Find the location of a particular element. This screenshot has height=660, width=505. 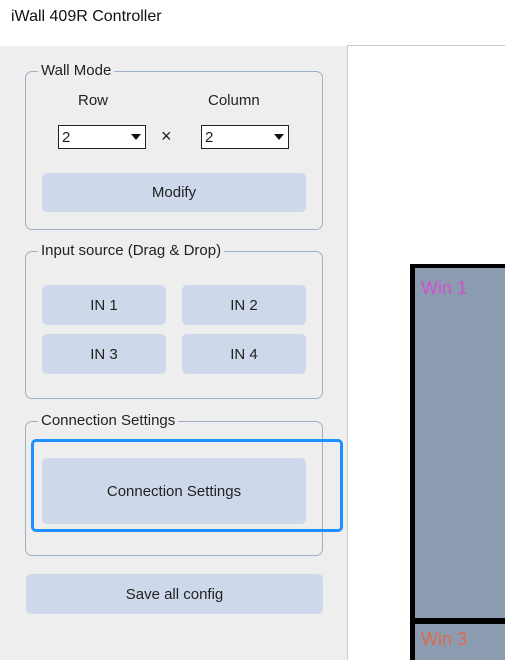

input-in3-button: IN 3 is located at coordinates (104, 354).